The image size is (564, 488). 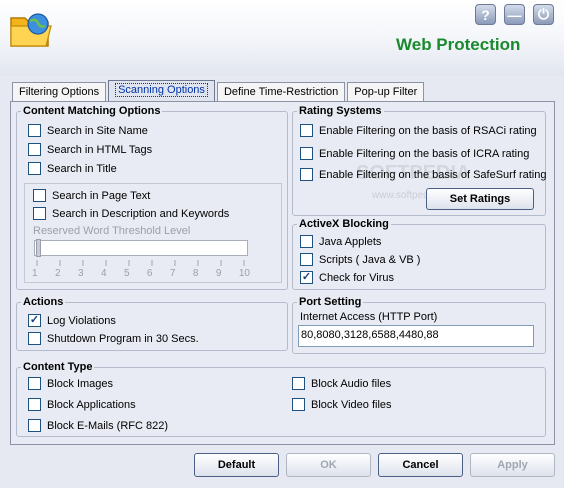 I want to click on default-button: Default, so click(x=236, y=465).